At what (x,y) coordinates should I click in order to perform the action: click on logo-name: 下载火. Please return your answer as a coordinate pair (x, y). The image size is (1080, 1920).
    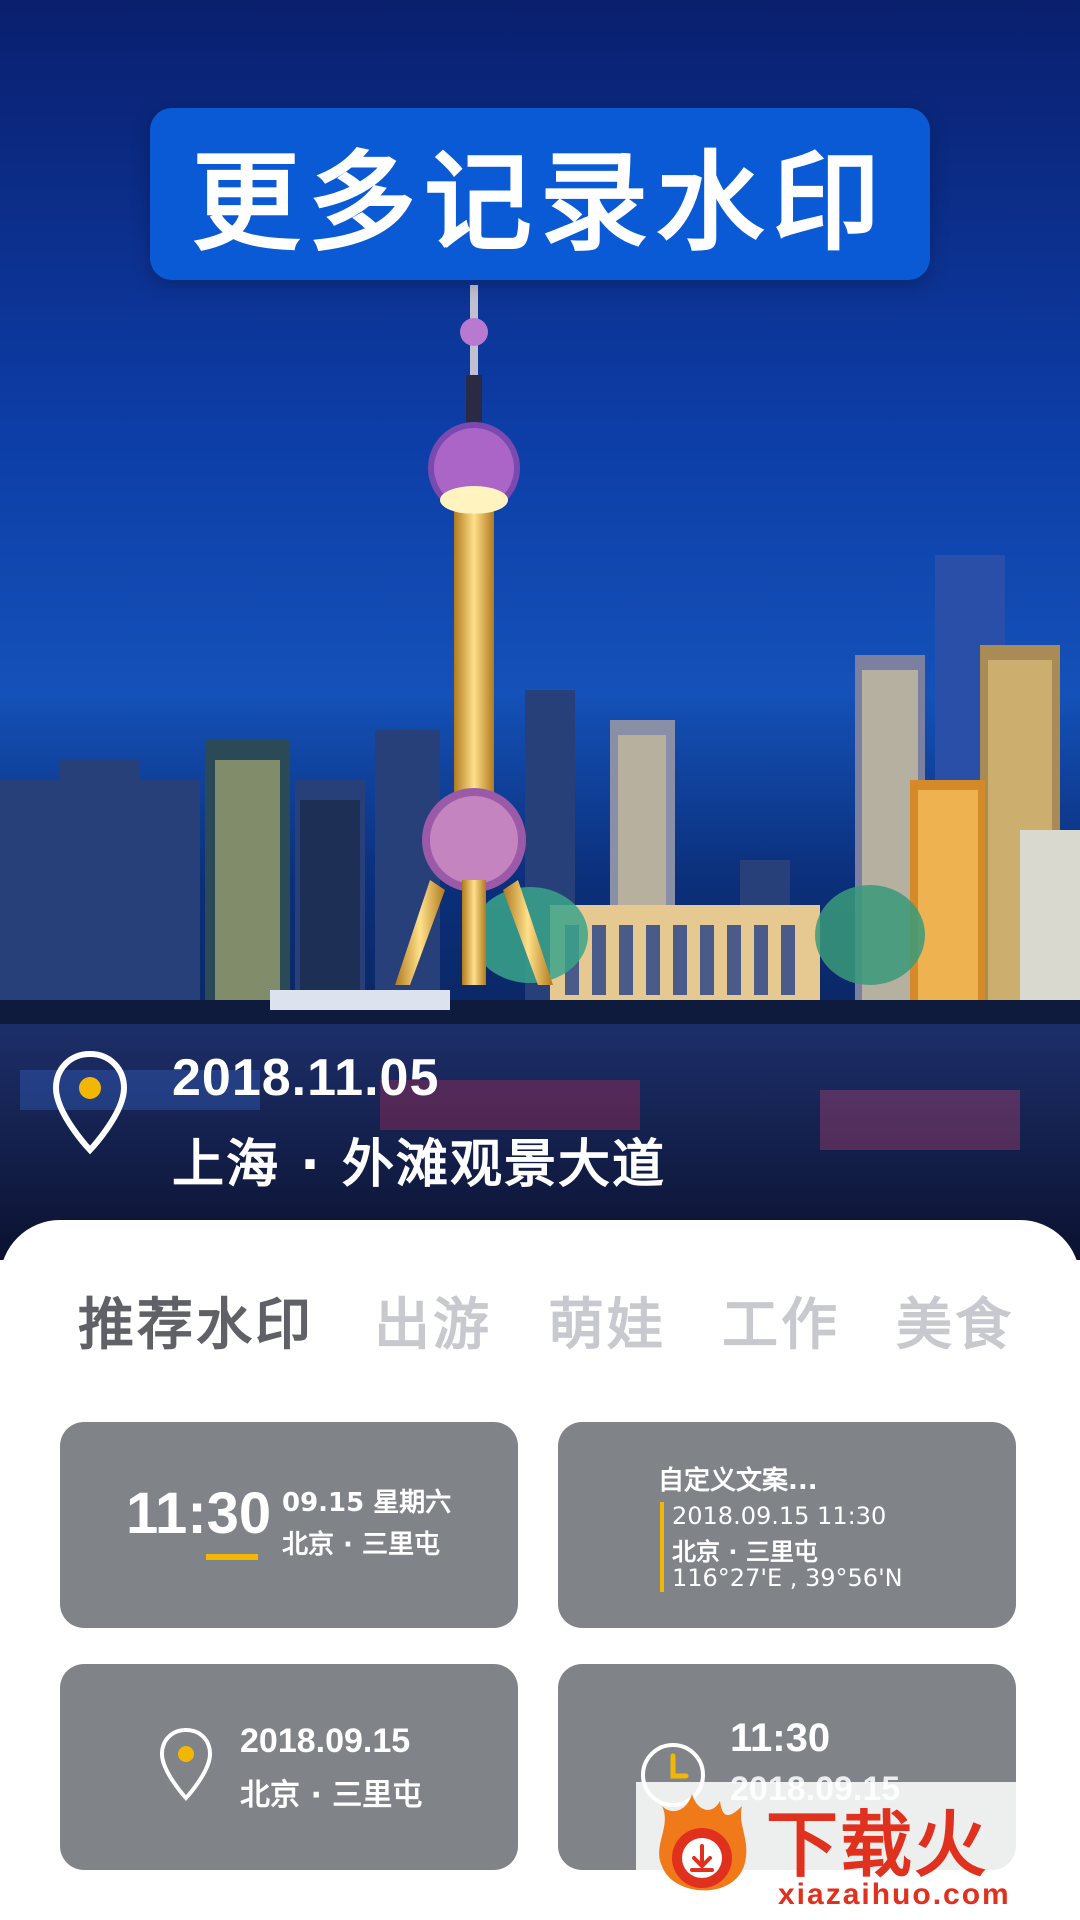
    Looking at the image, I should click on (877, 1845).